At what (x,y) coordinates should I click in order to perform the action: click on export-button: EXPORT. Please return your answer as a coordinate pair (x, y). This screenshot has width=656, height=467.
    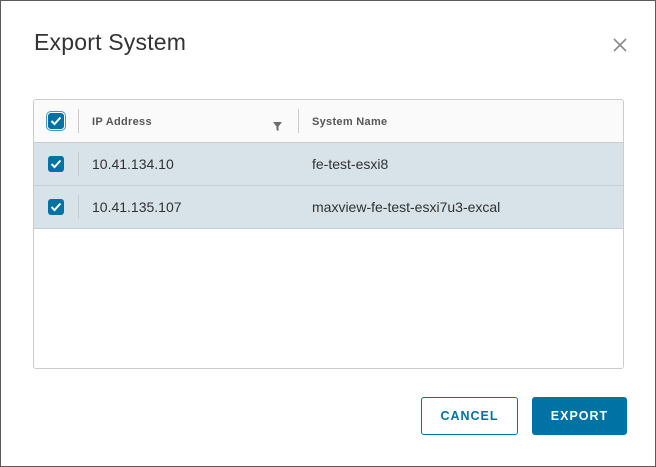
    Looking at the image, I should click on (579, 416).